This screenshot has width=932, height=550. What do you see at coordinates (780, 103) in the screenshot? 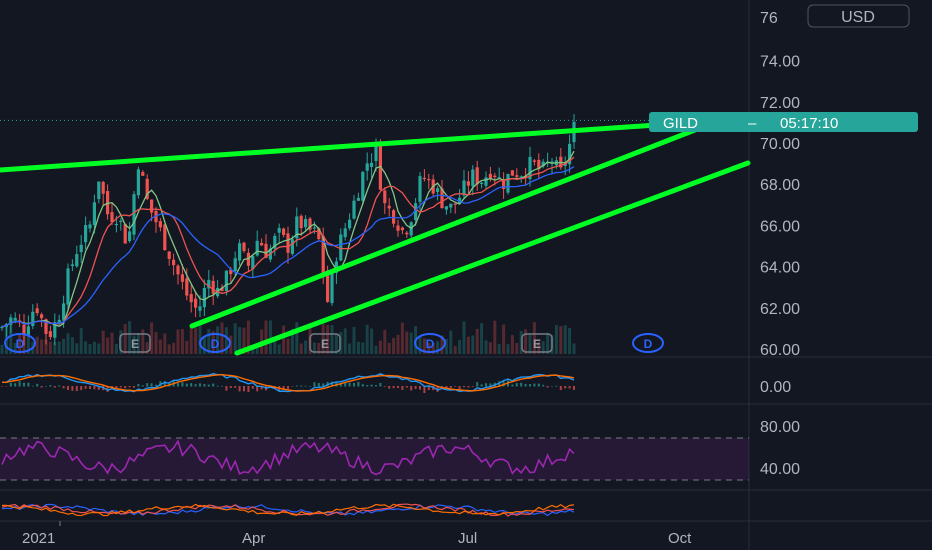
I see `price-tick-label: 72.00` at bounding box center [780, 103].